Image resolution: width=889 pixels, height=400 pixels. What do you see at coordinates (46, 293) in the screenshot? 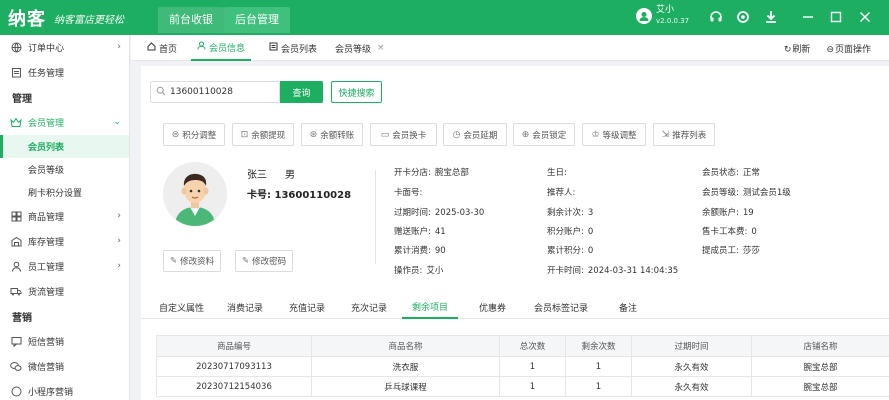
I see `sidebar-item-label: 货流管理` at bounding box center [46, 293].